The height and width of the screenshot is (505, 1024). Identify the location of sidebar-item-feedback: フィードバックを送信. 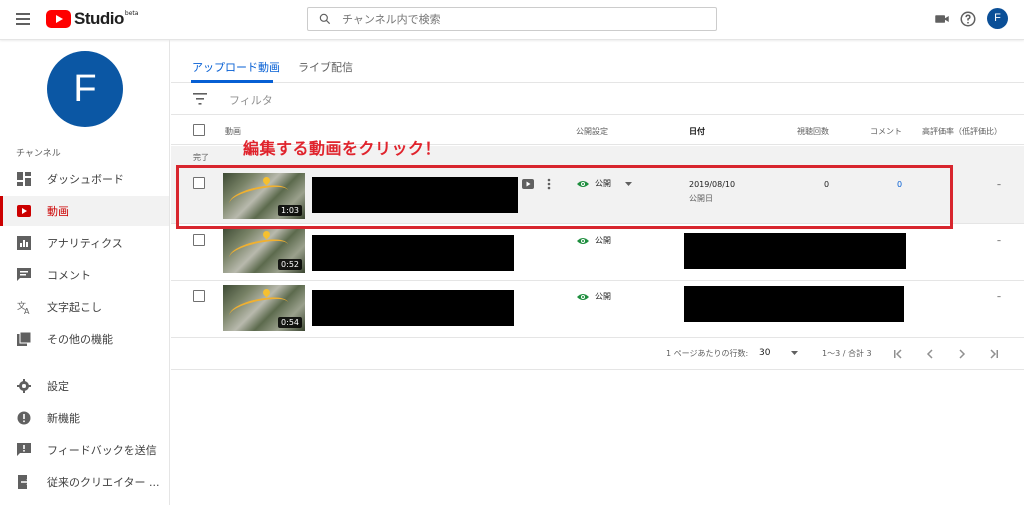
(84, 450).